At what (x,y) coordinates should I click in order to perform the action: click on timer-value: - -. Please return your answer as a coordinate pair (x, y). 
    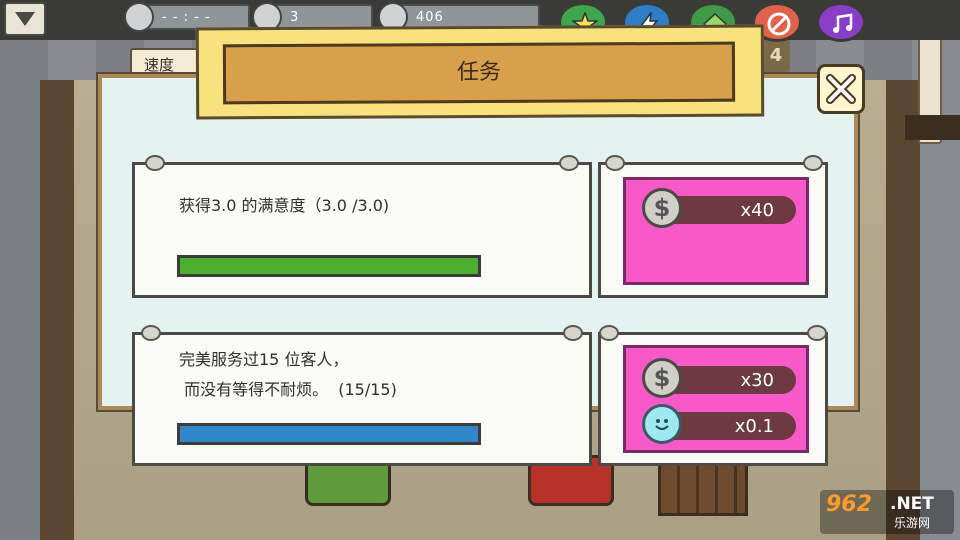
    Looking at the image, I should click on (186, 17).